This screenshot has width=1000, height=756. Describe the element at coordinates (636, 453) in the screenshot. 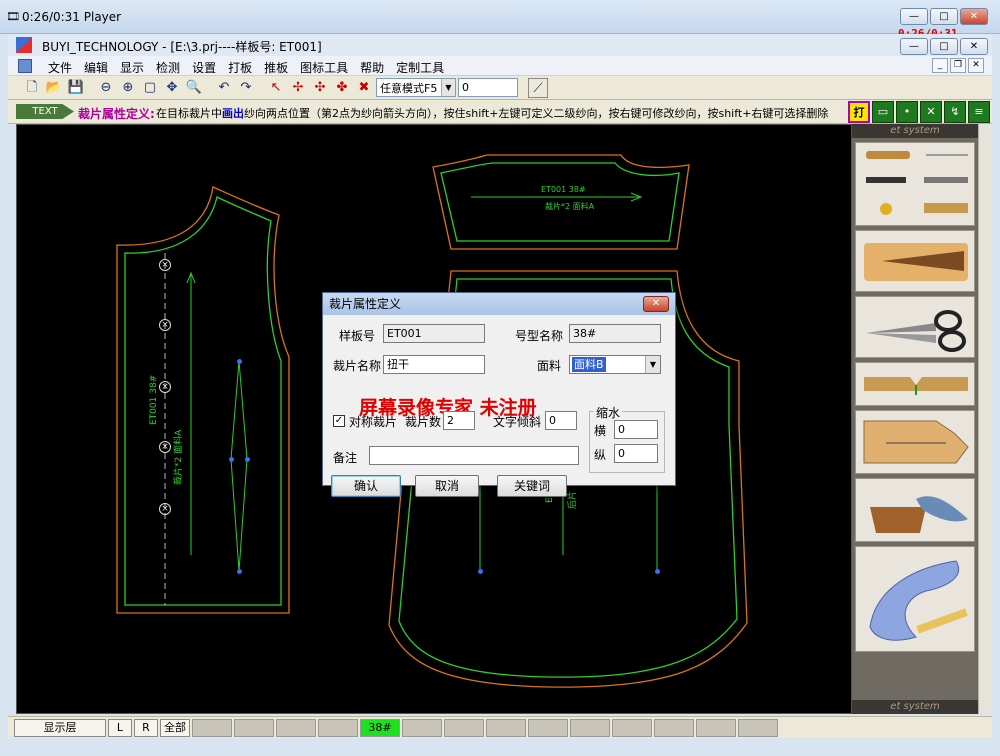

I see `vertical-input: 0` at that location.